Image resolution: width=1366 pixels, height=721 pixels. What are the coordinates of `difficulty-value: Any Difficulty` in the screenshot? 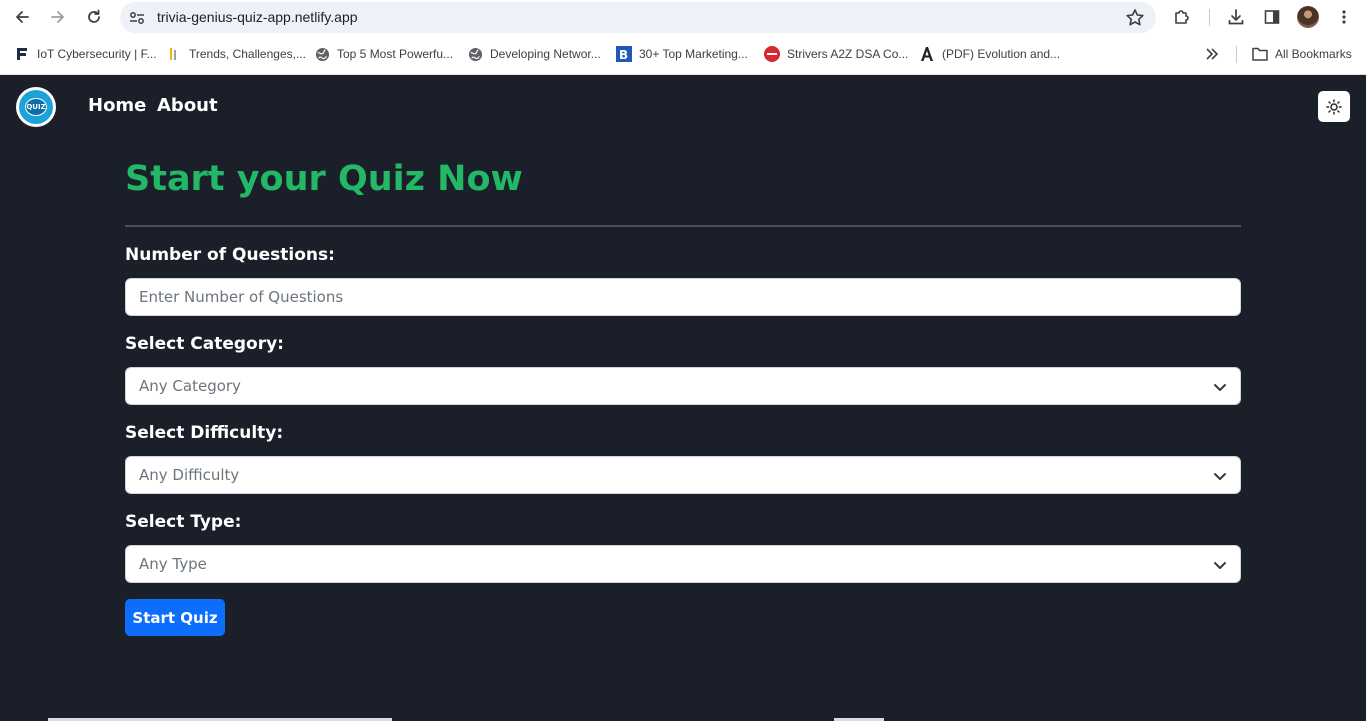 It's located at (189, 475).